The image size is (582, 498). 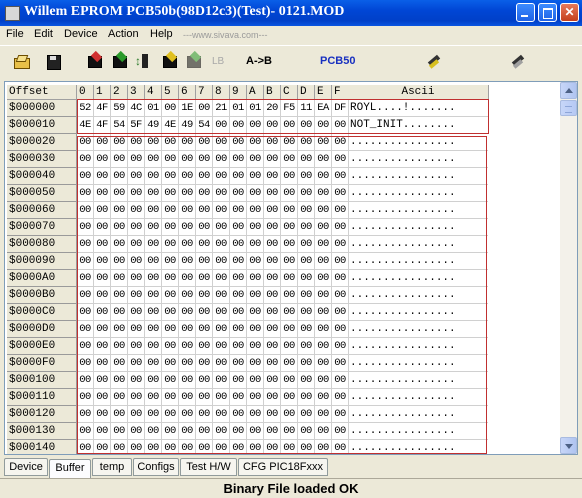 What do you see at coordinates (112, 467) in the screenshot?
I see `tab-temp: temp` at bounding box center [112, 467].